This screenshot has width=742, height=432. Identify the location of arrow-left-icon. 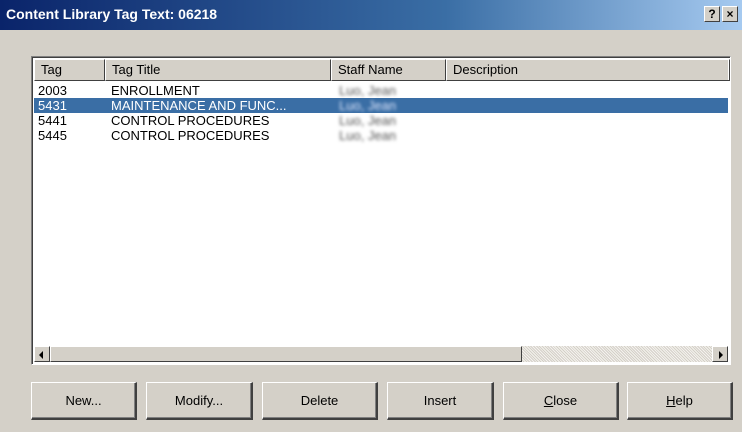
(41, 355).